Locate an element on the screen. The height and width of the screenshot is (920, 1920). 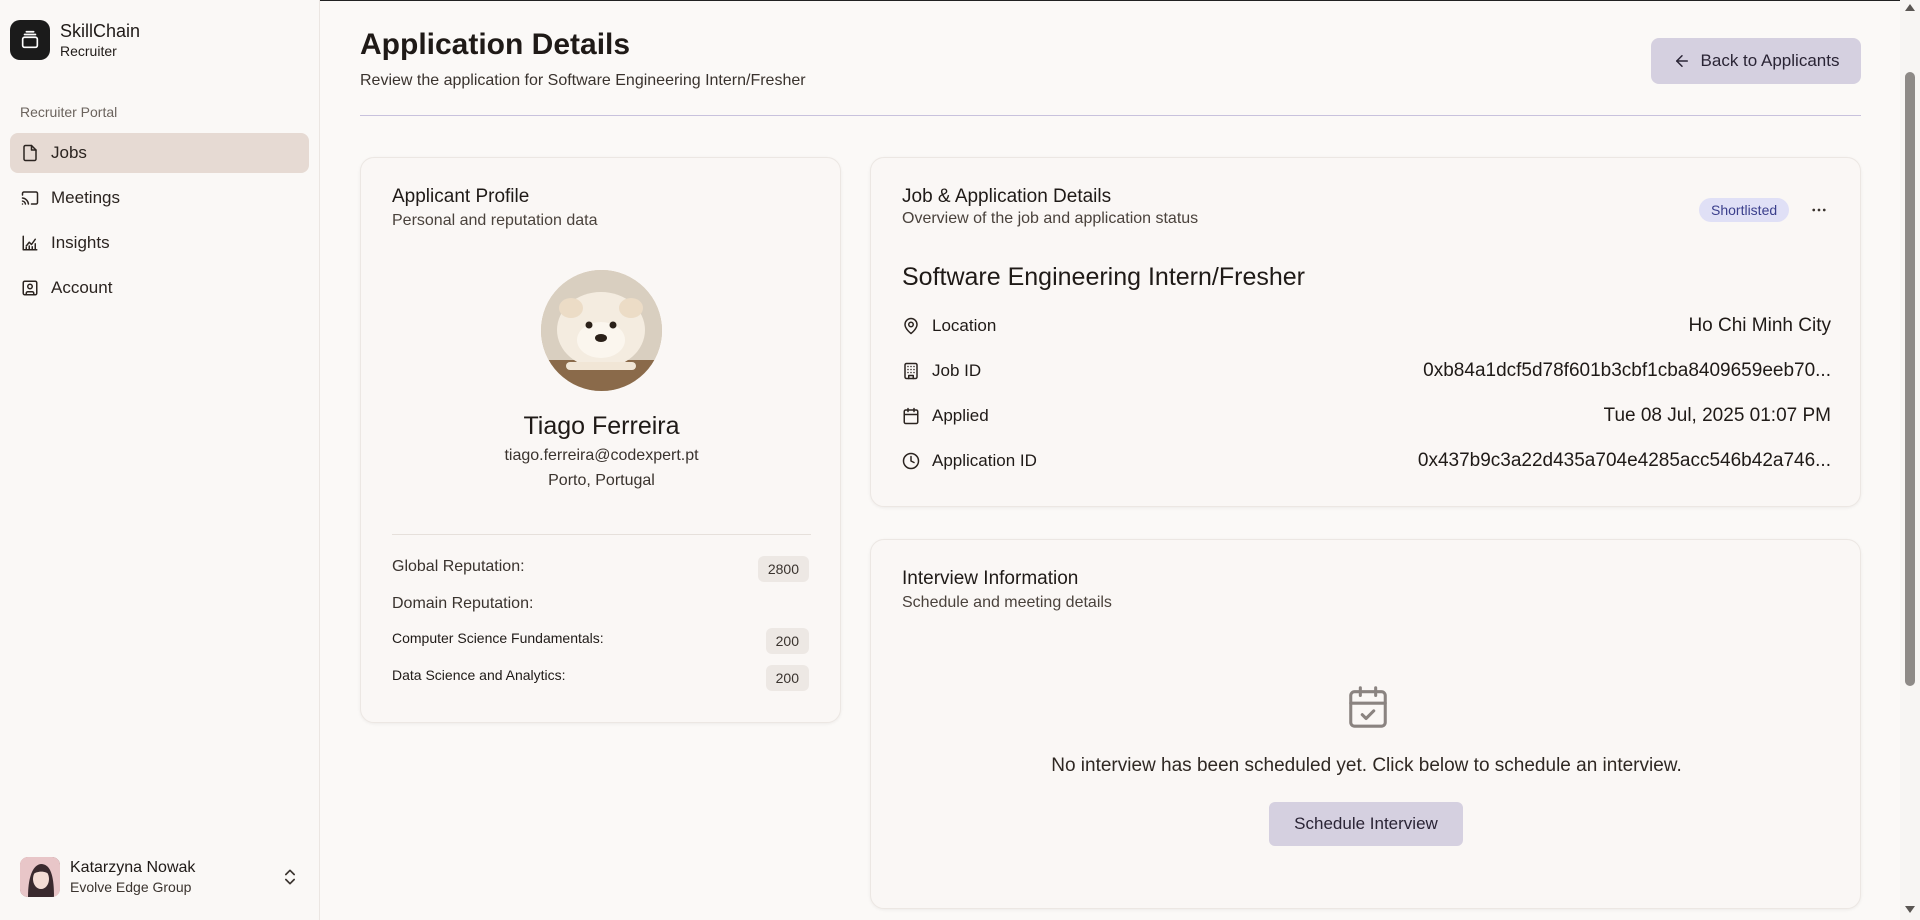
job-title: Software Engineering Intern/Fresher is located at coordinates (1103, 277).